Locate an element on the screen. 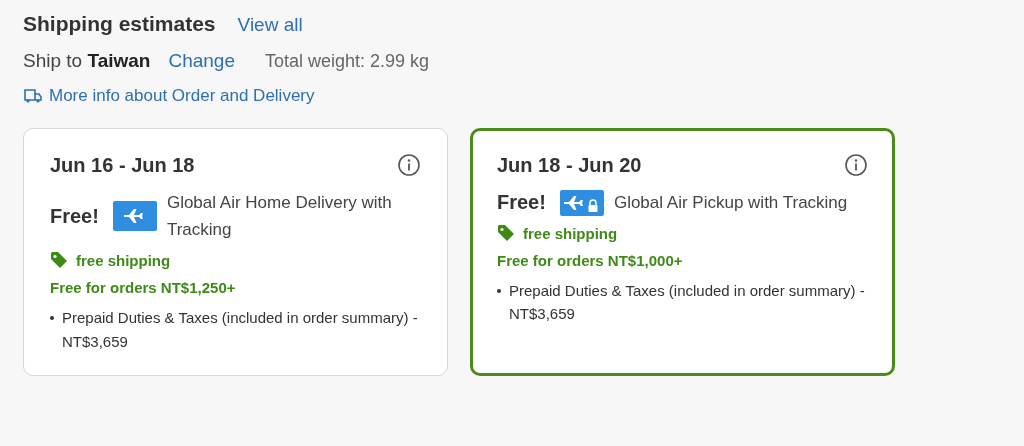  service-name: Global Air Pickup with Tracking is located at coordinates (731, 203).